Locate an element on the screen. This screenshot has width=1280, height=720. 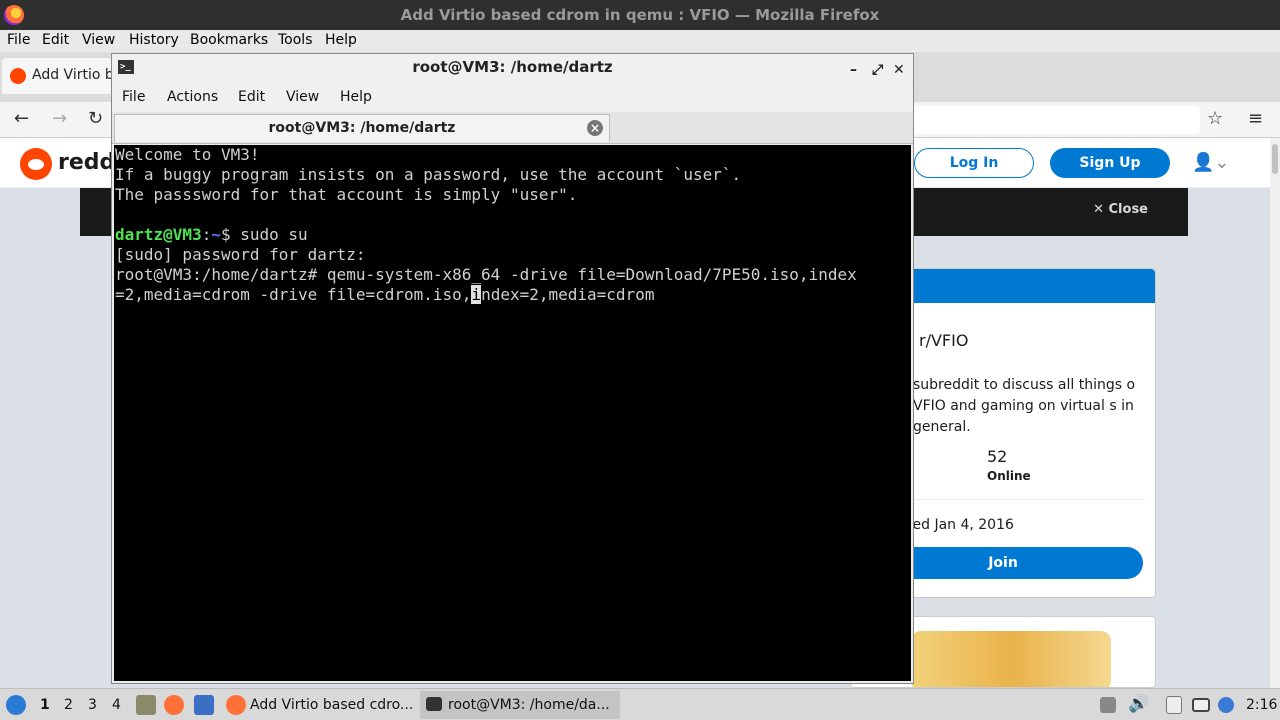
menu-view: View is located at coordinates (98, 40).